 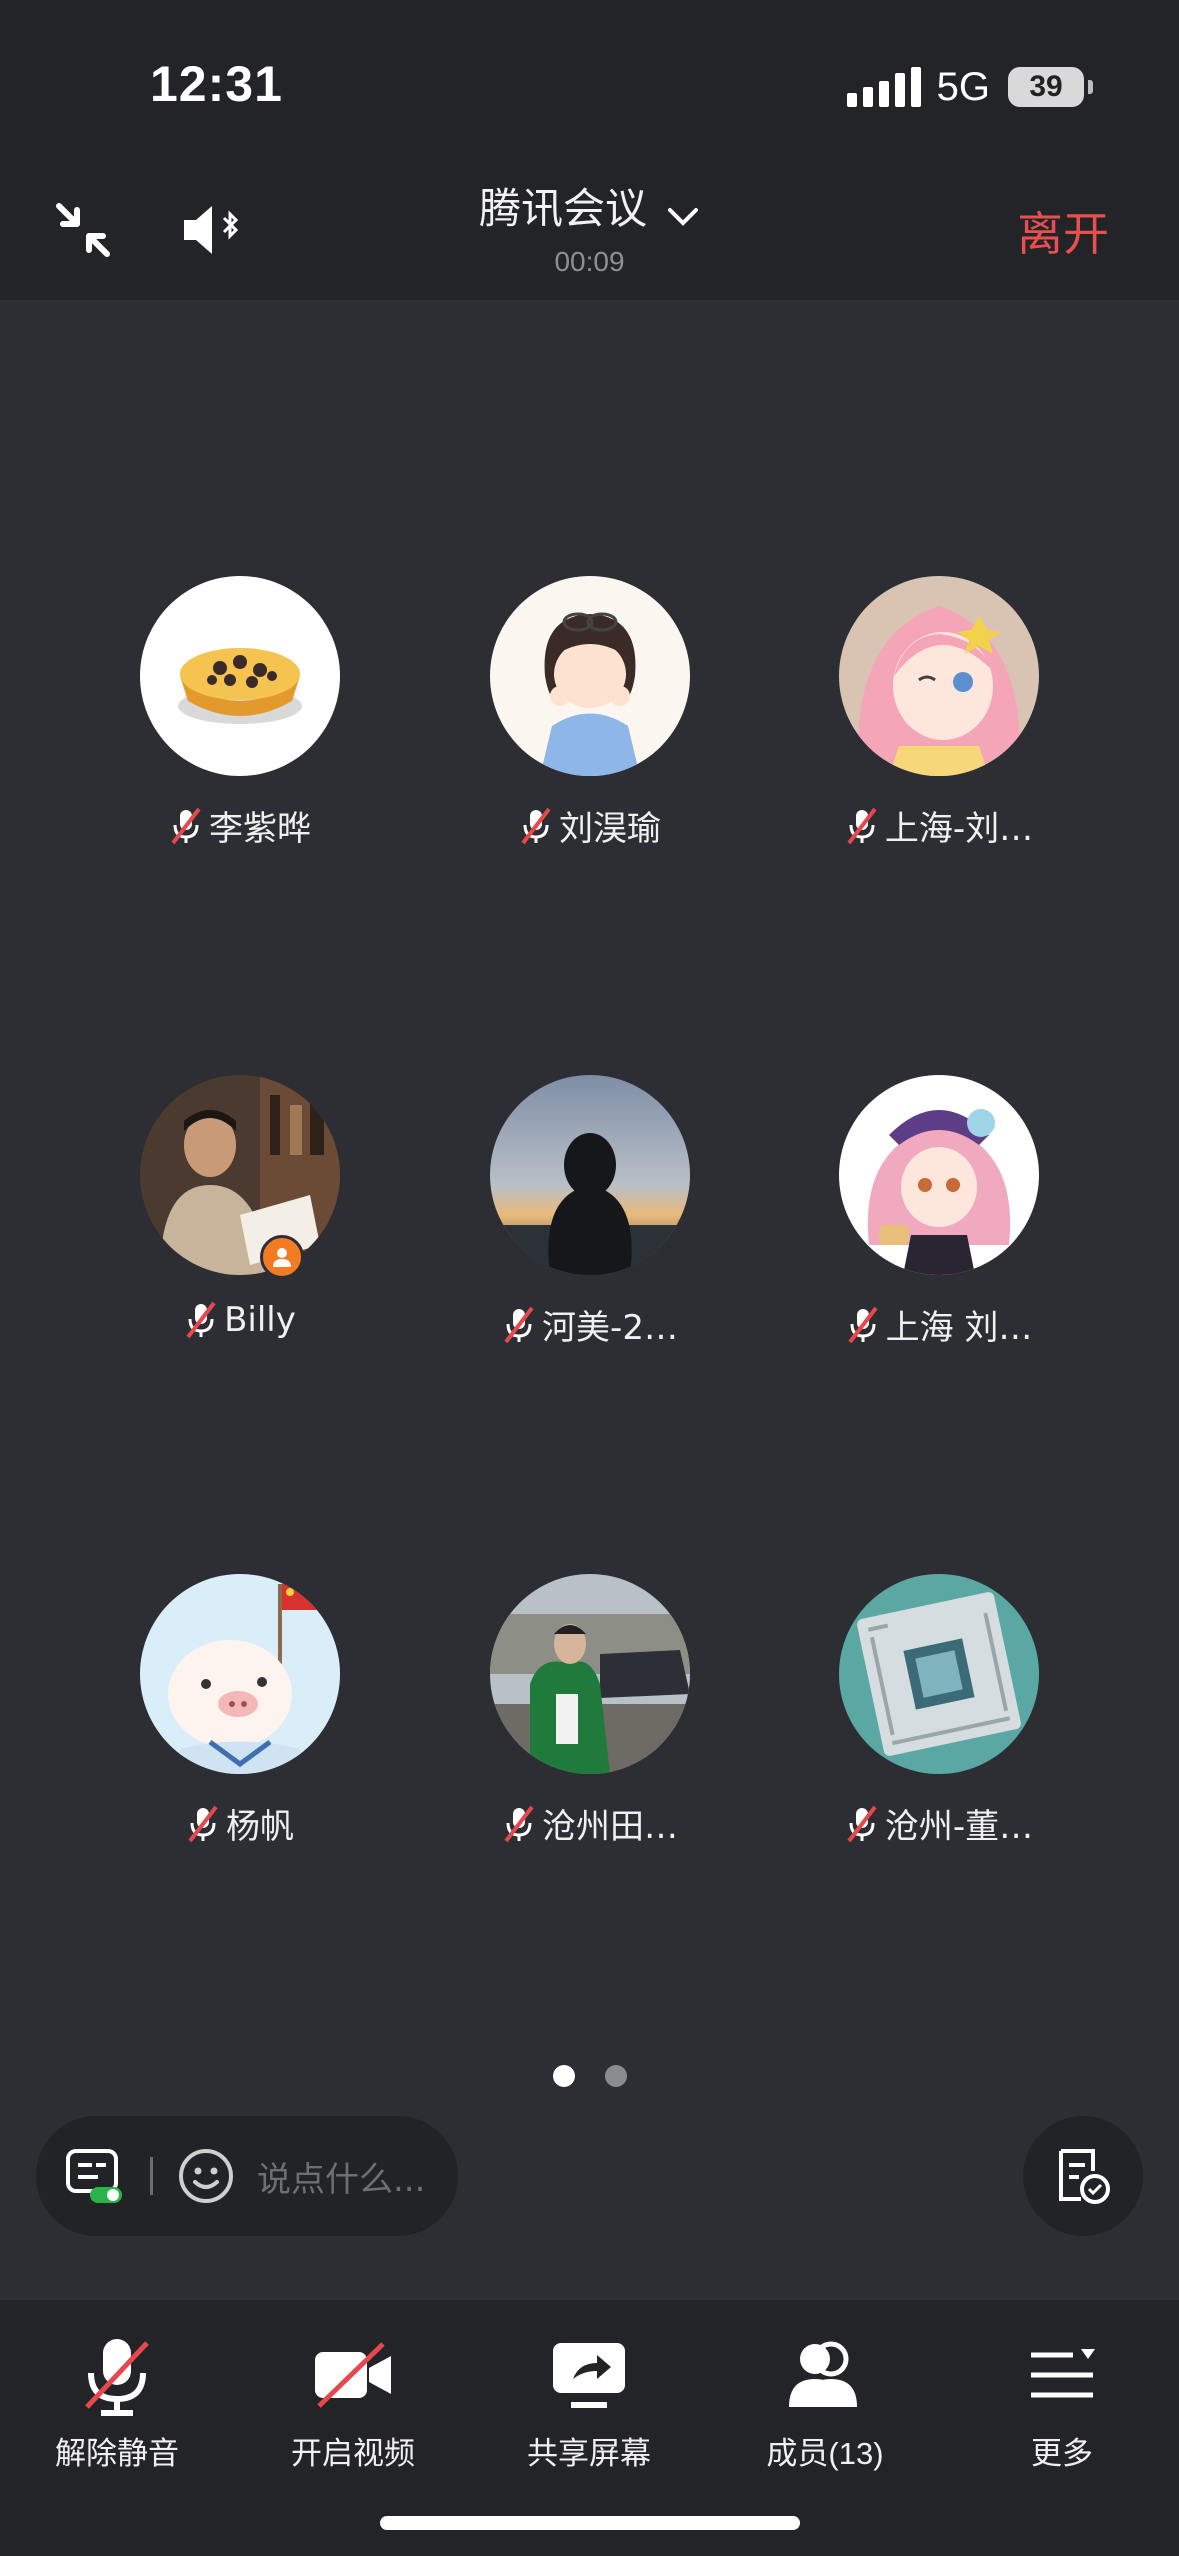 What do you see at coordinates (825, 2375) in the screenshot?
I see `members-icon` at bounding box center [825, 2375].